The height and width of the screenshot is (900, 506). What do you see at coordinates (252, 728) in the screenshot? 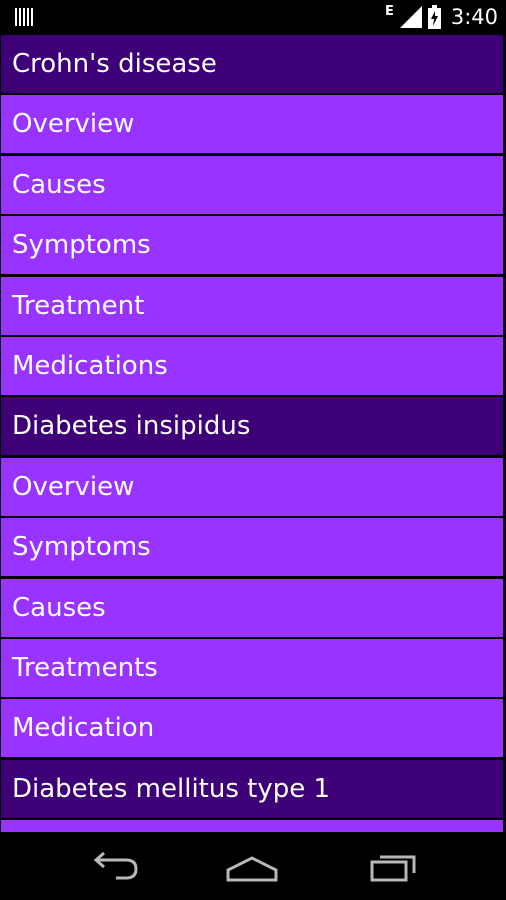
I see `list-item: Medication` at bounding box center [252, 728].